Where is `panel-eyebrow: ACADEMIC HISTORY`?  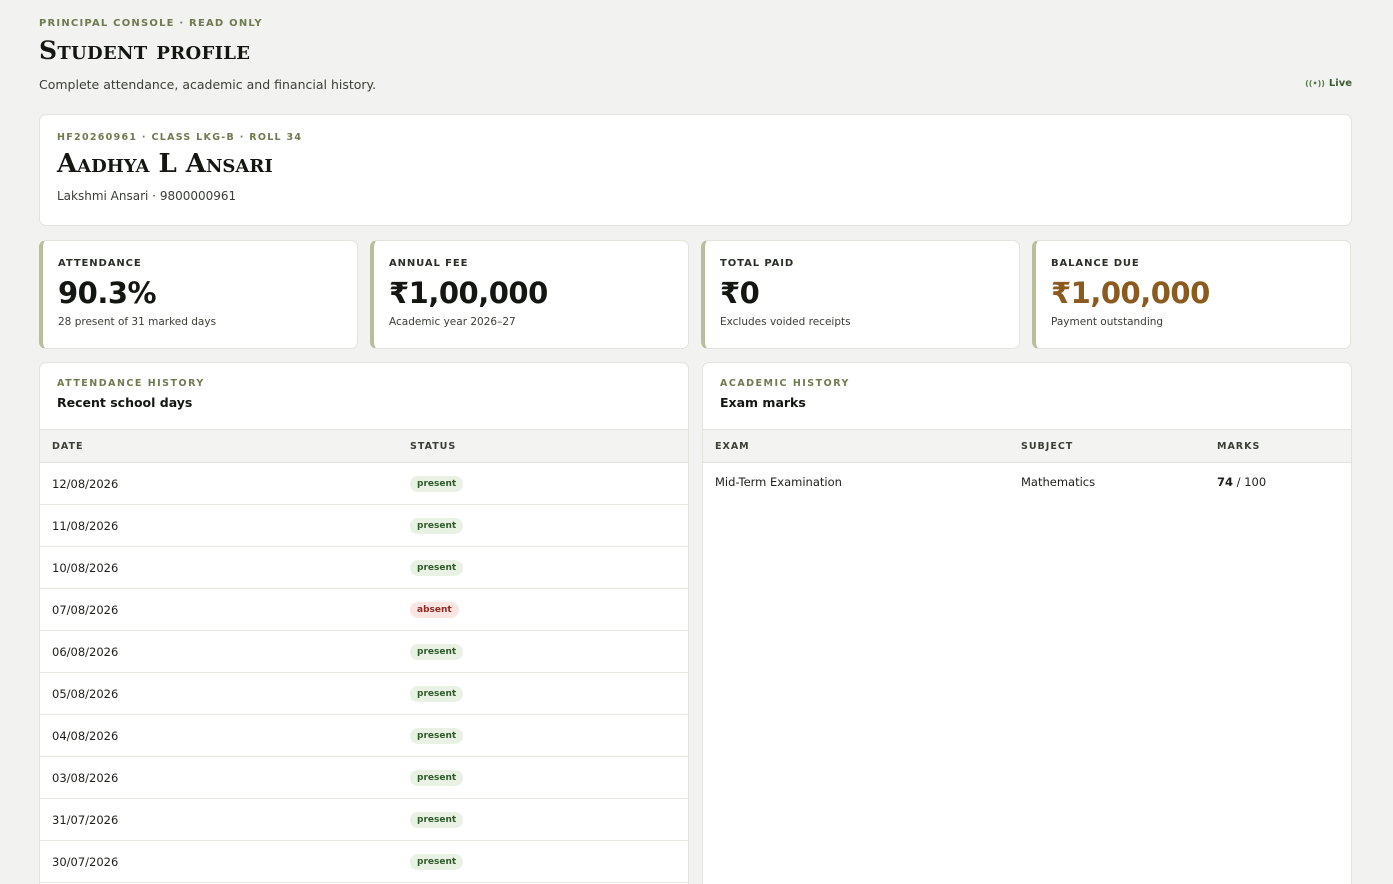
panel-eyebrow: ACADEMIC HISTORY is located at coordinates (785, 383).